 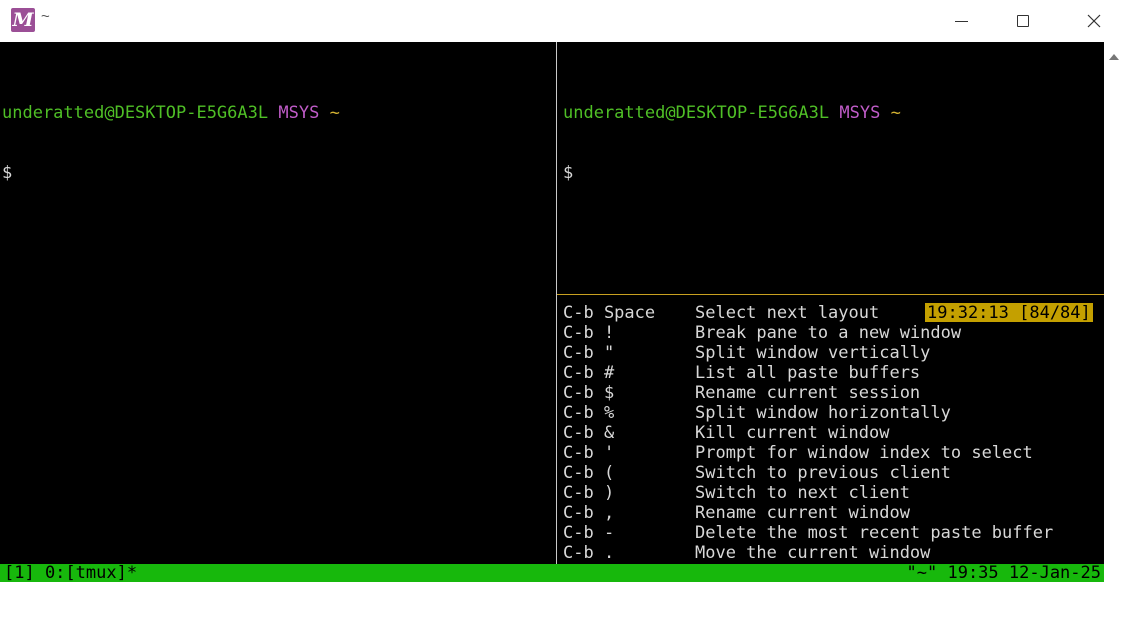 I want to click on key-combo: C-b Space, so click(x=609, y=313).